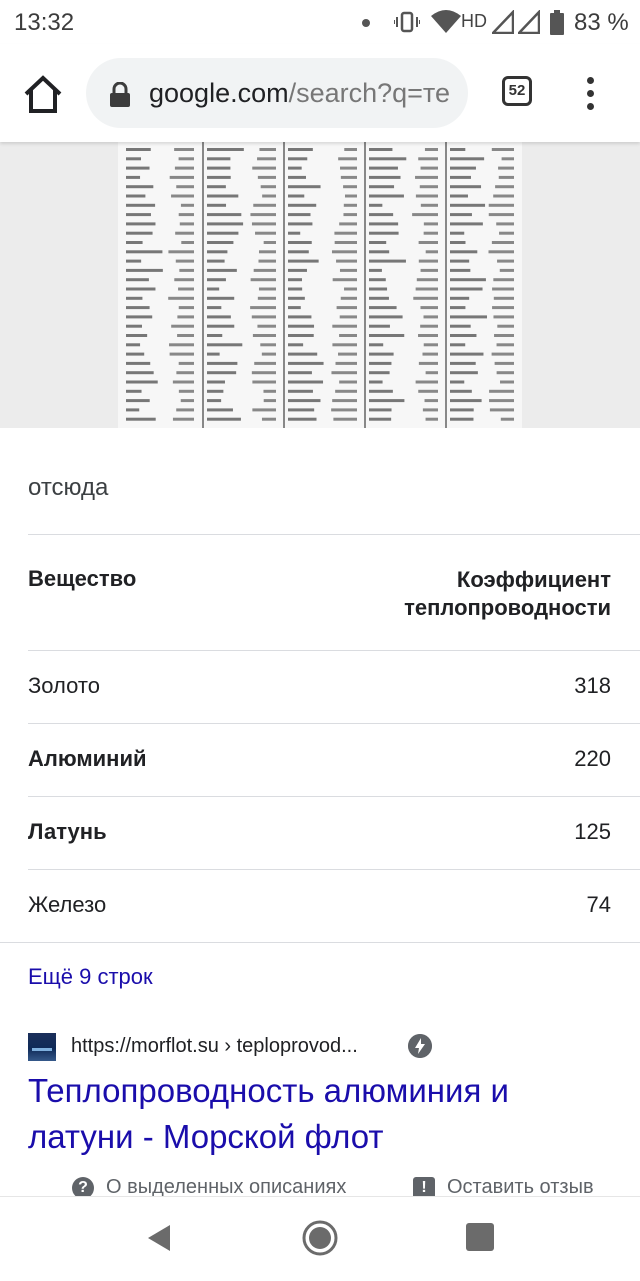  I want to click on battery-percentage: 83 %, so click(601, 22).